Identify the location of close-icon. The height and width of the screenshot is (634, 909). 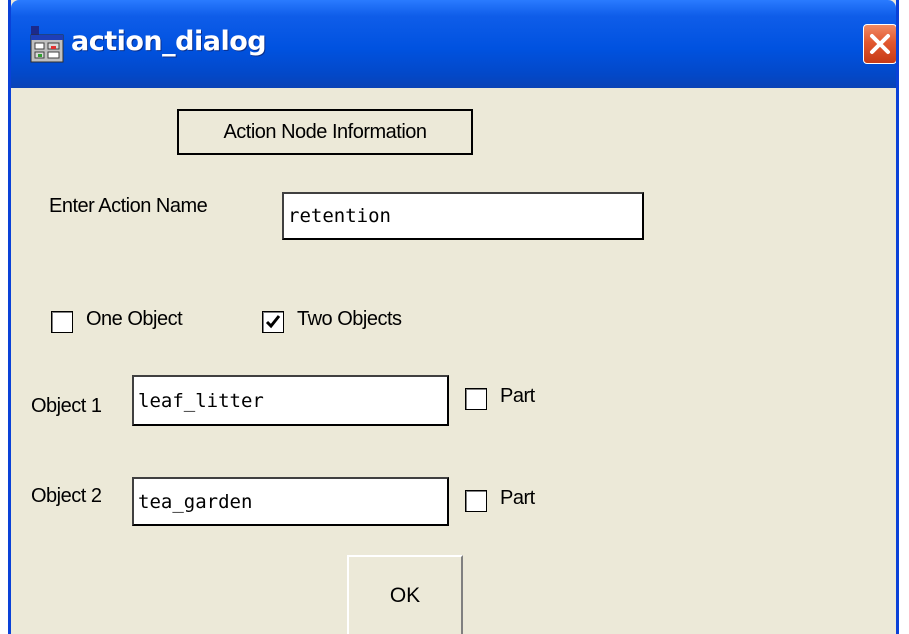
(880, 44).